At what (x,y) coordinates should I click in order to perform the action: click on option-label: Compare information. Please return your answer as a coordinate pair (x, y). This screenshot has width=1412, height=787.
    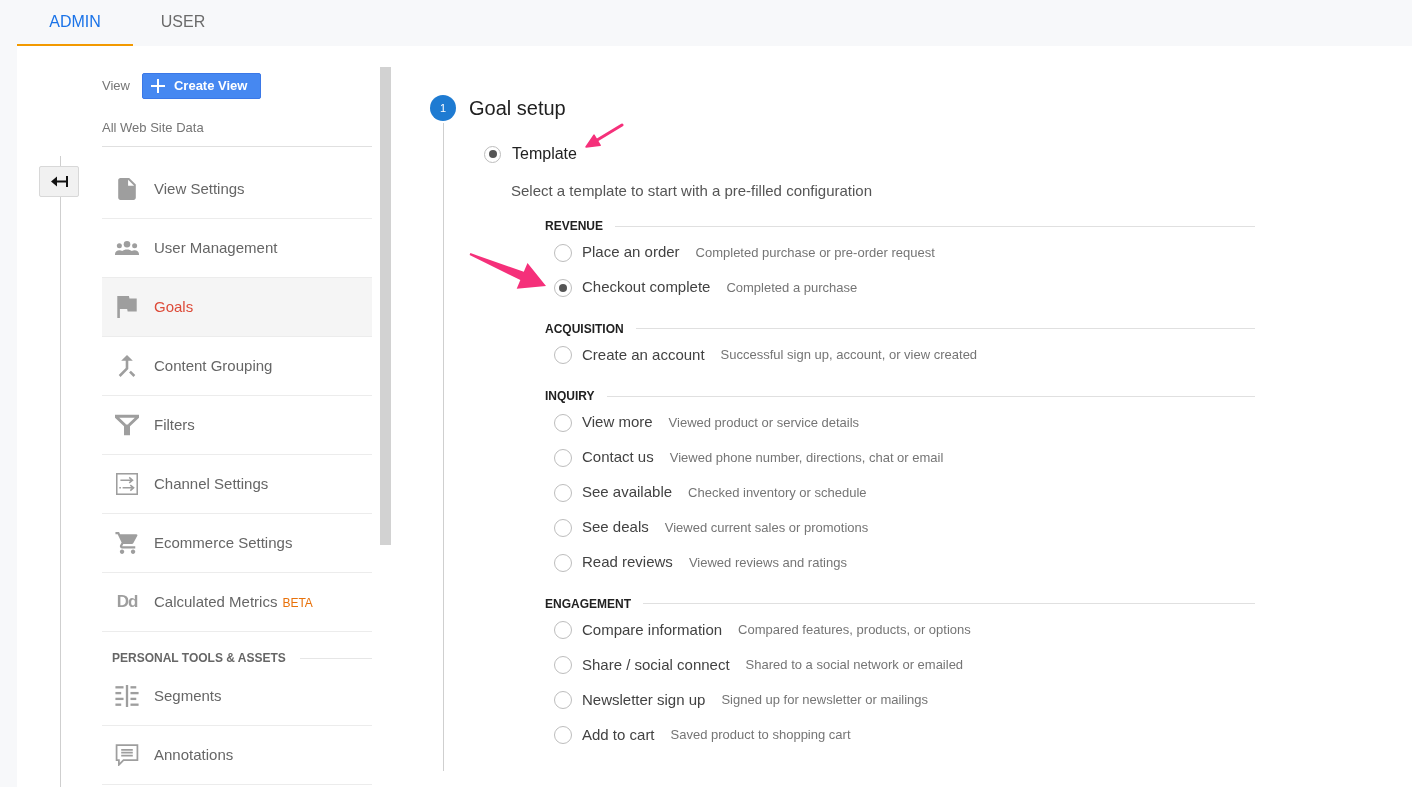
    Looking at the image, I should click on (652, 629).